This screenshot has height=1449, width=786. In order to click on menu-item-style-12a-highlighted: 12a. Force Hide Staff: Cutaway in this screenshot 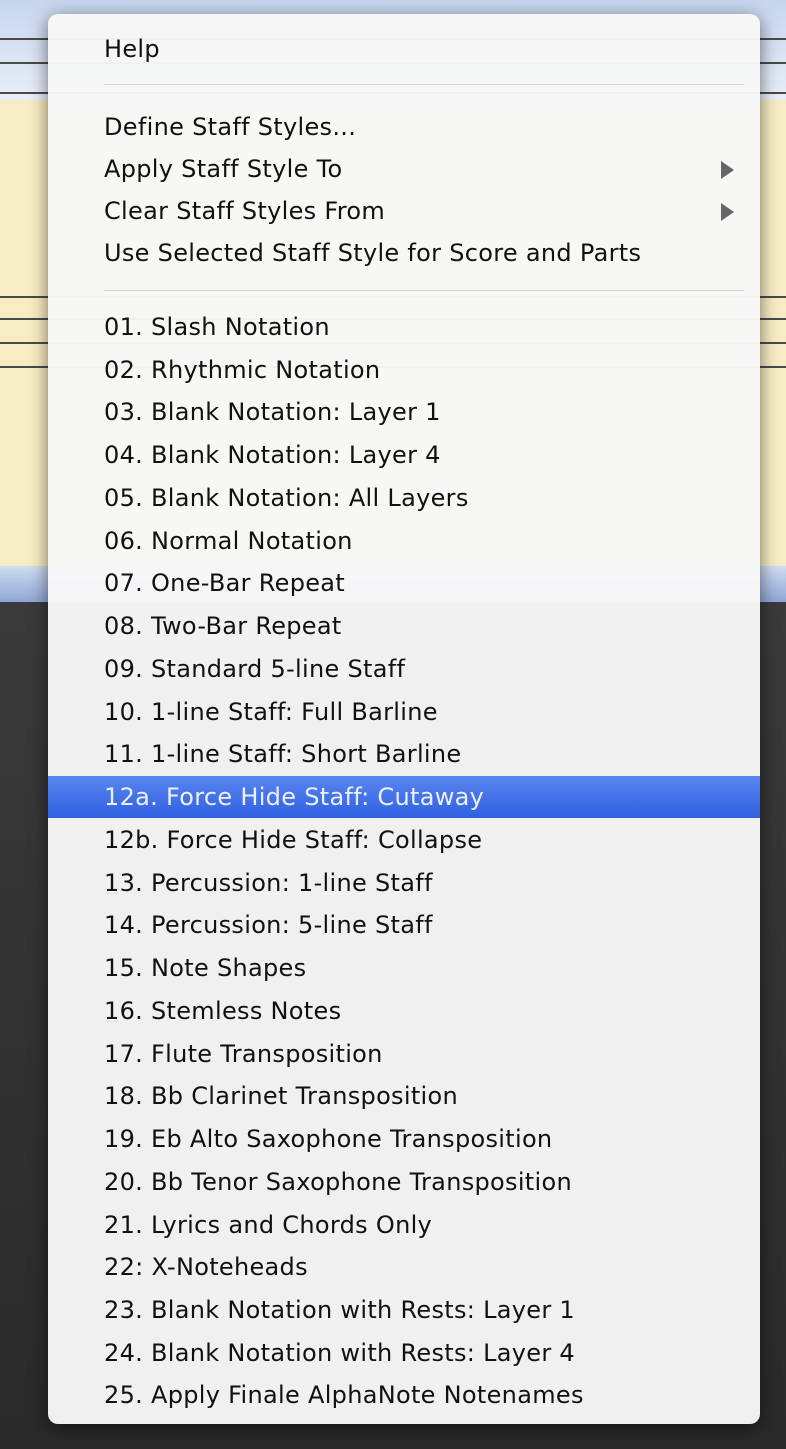, I will do `click(404, 797)`.